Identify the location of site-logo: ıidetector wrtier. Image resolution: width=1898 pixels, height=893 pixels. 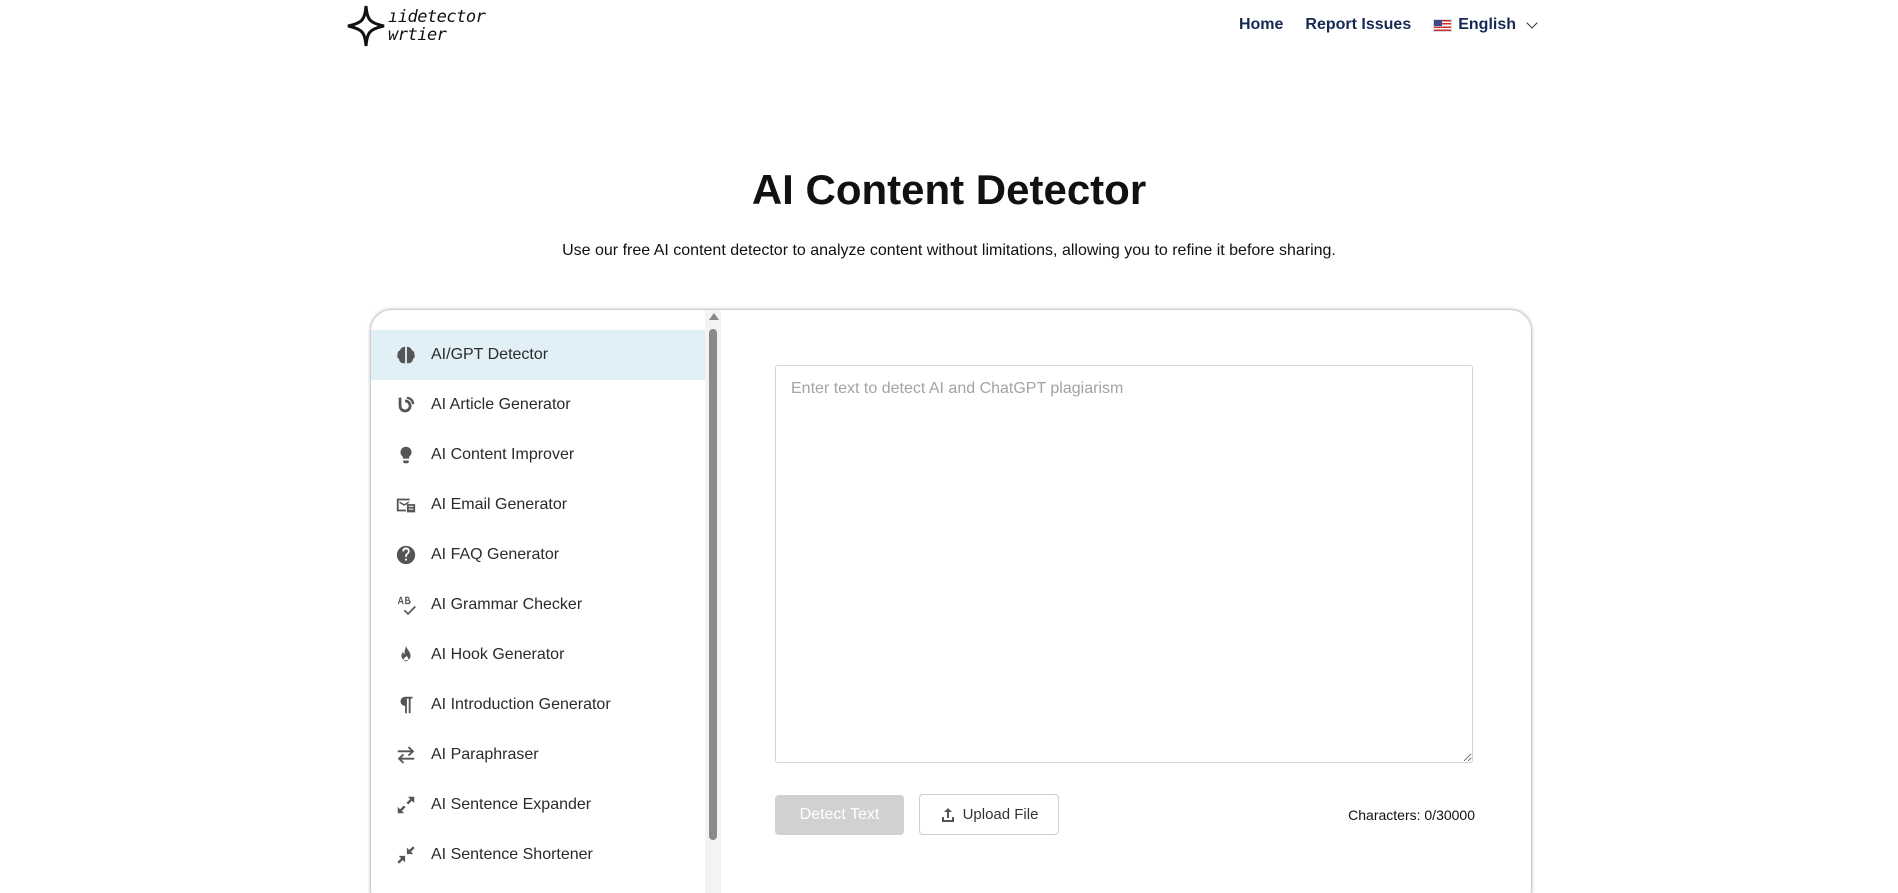
(416, 26).